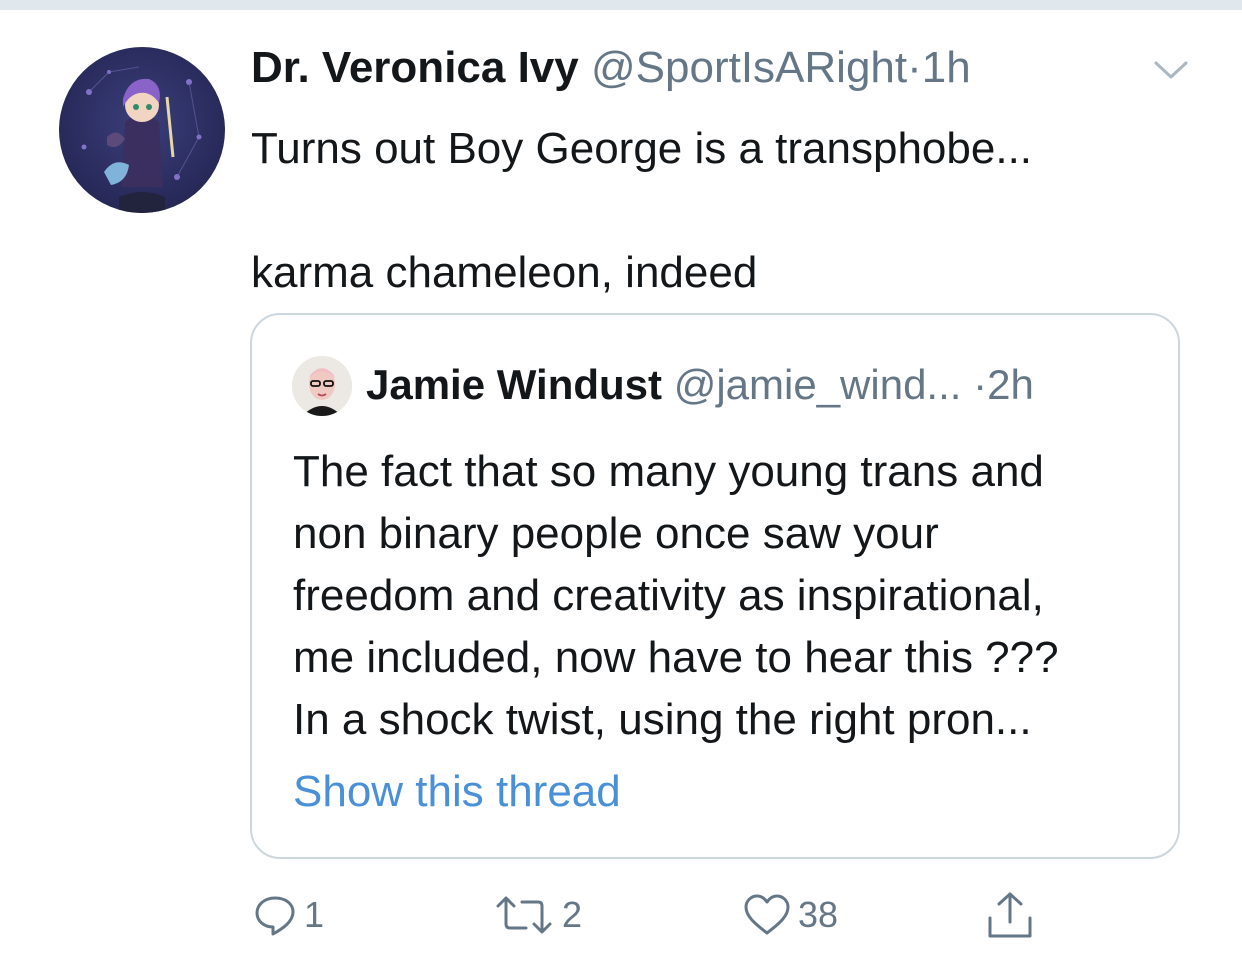 The height and width of the screenshot is (963, 1242). I want to click on reply-icon, so click(275, 916).